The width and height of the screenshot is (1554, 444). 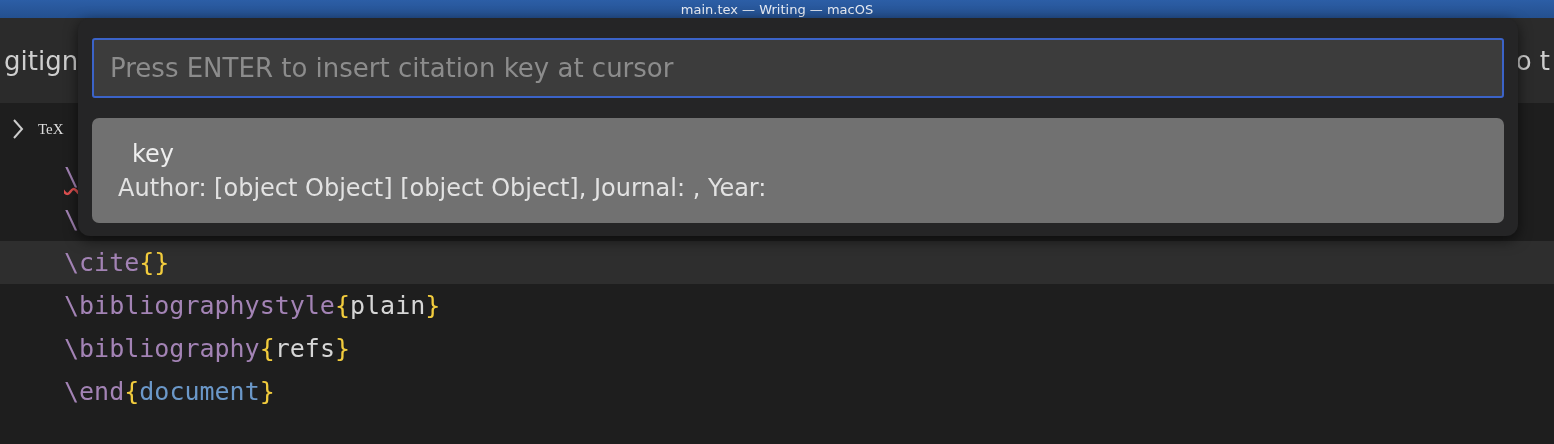 What do you see at coordinates (169, 391) in the screenshot?
I see `code-line: \end{document}` at bounding box center [169, 391].